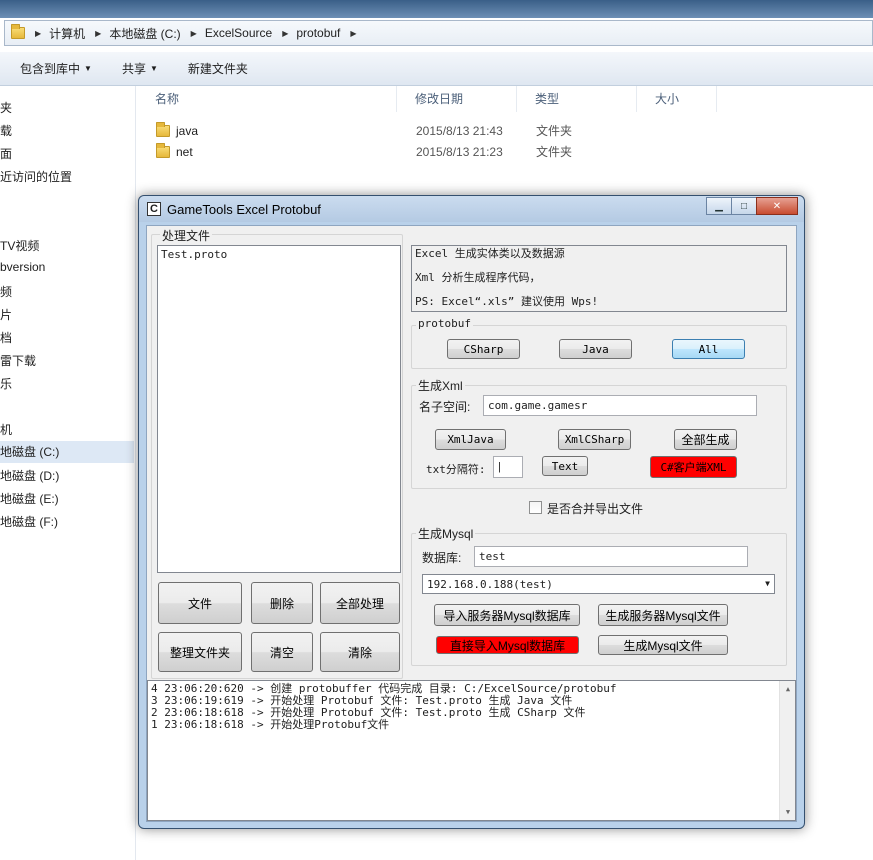 Image resolution: width=873 pixels, height=860 pixels. I want to click on app-icon: C, so click(154, 209).